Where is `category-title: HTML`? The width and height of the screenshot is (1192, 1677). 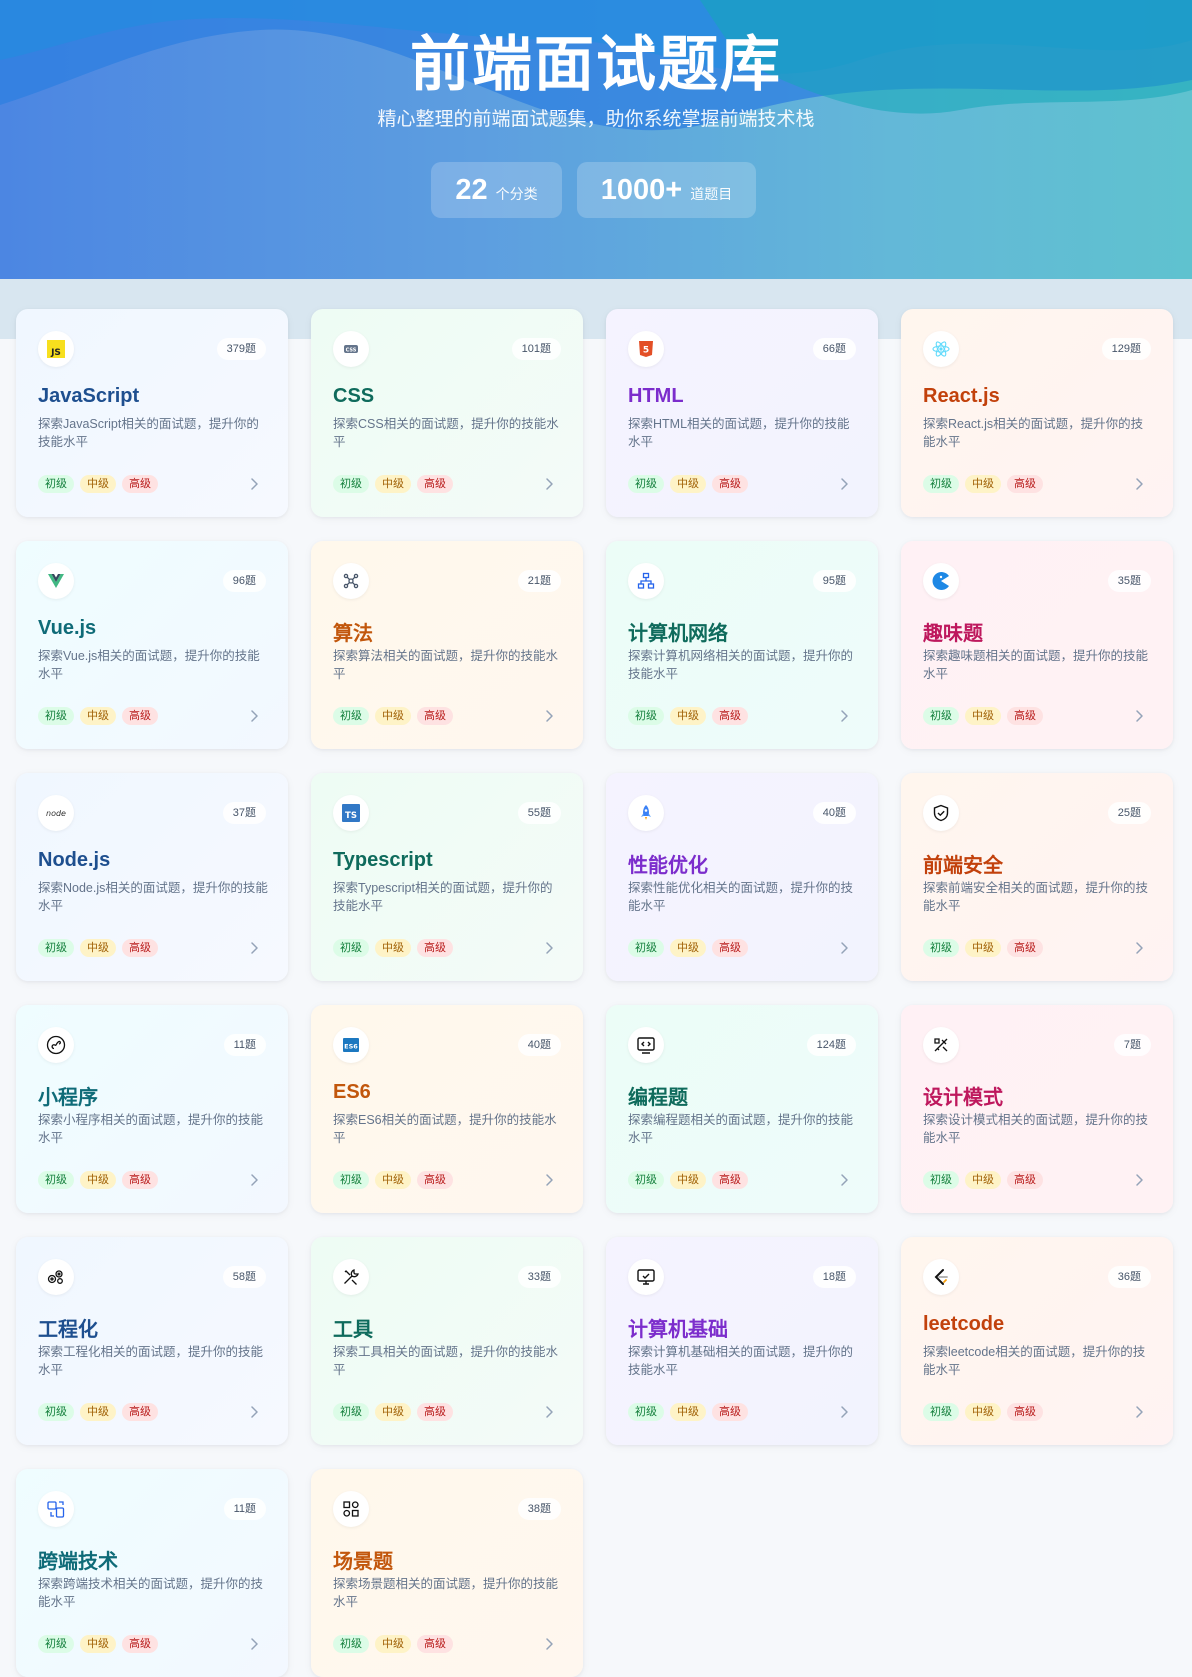
category-title: HTML is located at coordinates (656, 396).